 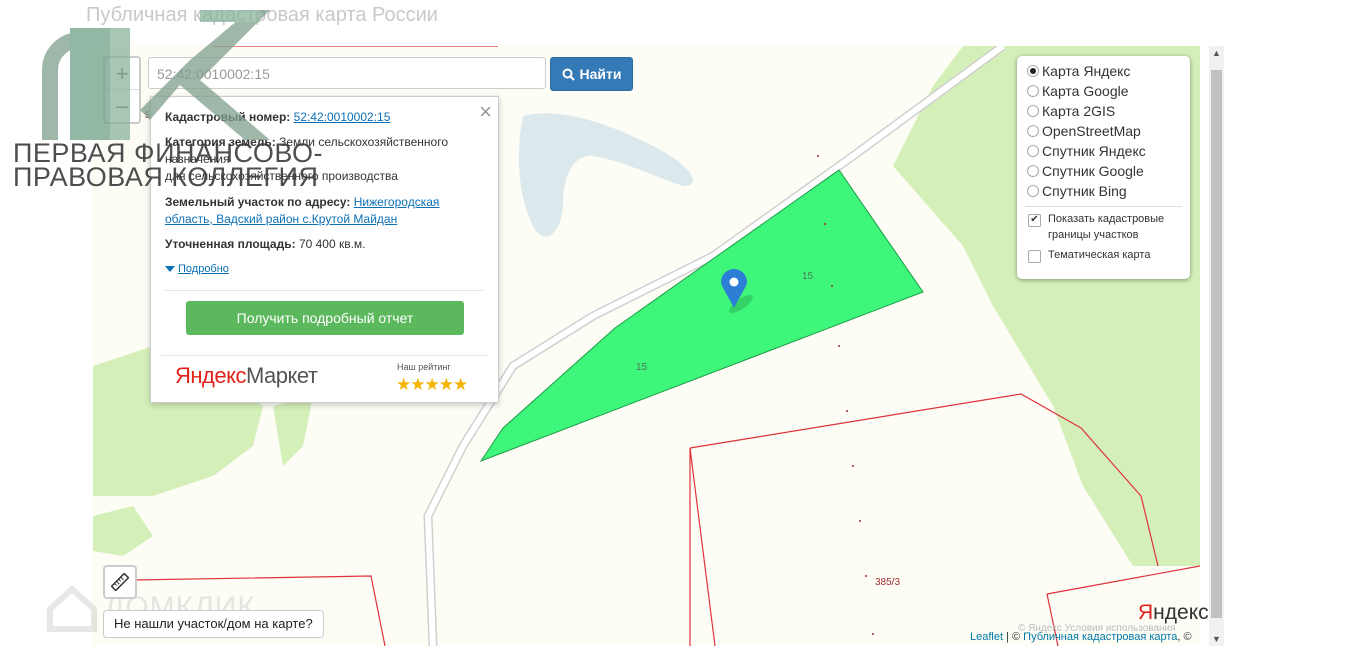 I want to click on ruler-button, so click(x=120, y=582).